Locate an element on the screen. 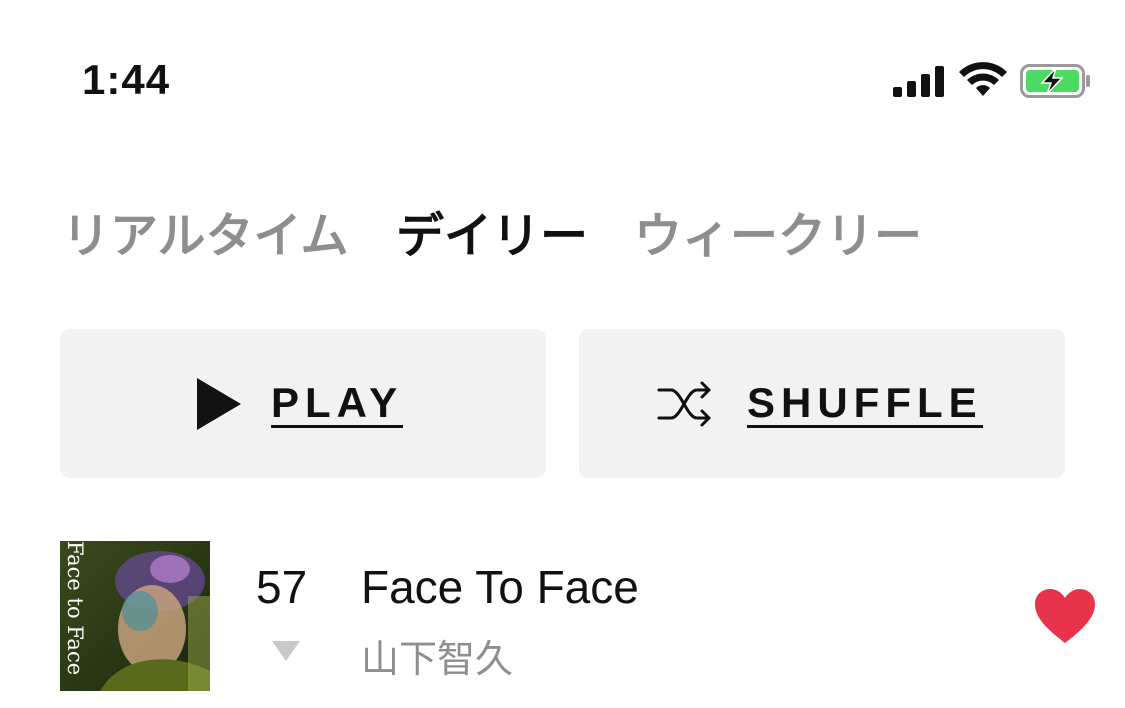 The height and width of the screenshot is (708, 1125). track-title: Face To Face is located at coordinates (500, 587).